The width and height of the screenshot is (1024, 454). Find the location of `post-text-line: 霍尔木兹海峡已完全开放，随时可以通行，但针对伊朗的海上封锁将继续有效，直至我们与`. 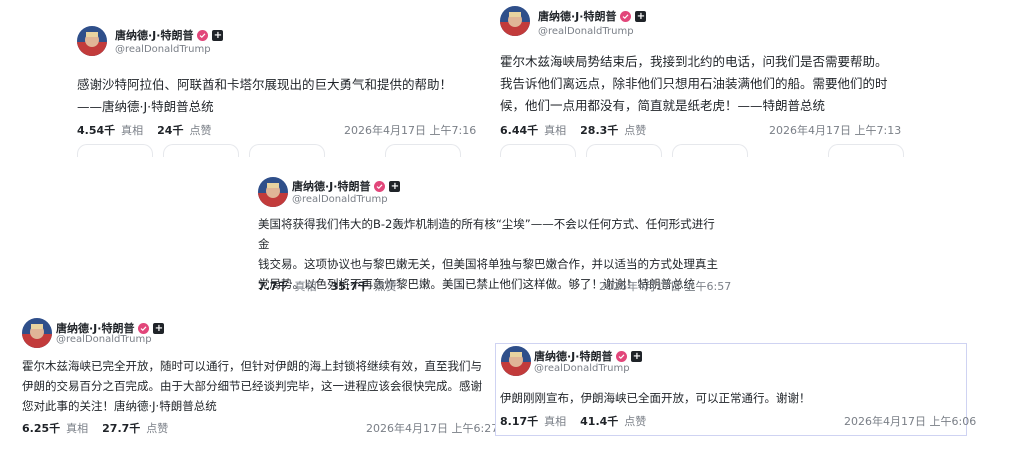

post-text-line: 霍尔木兹海峡已完全开放，随时可以通行，但针对伊朗的海上封锁将继续有效，直至我们与 is located at coordinates (252, 366).